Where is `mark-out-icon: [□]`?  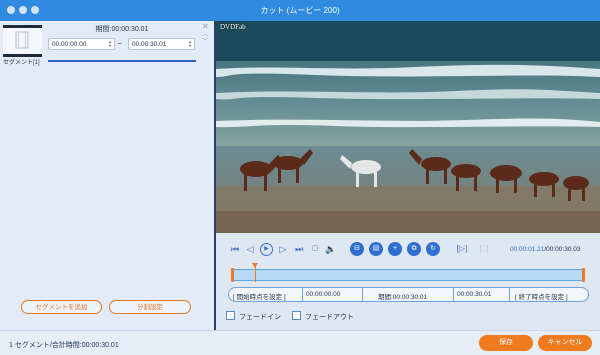
mark-out-icon: [□] is located at coordinates (484, 249).